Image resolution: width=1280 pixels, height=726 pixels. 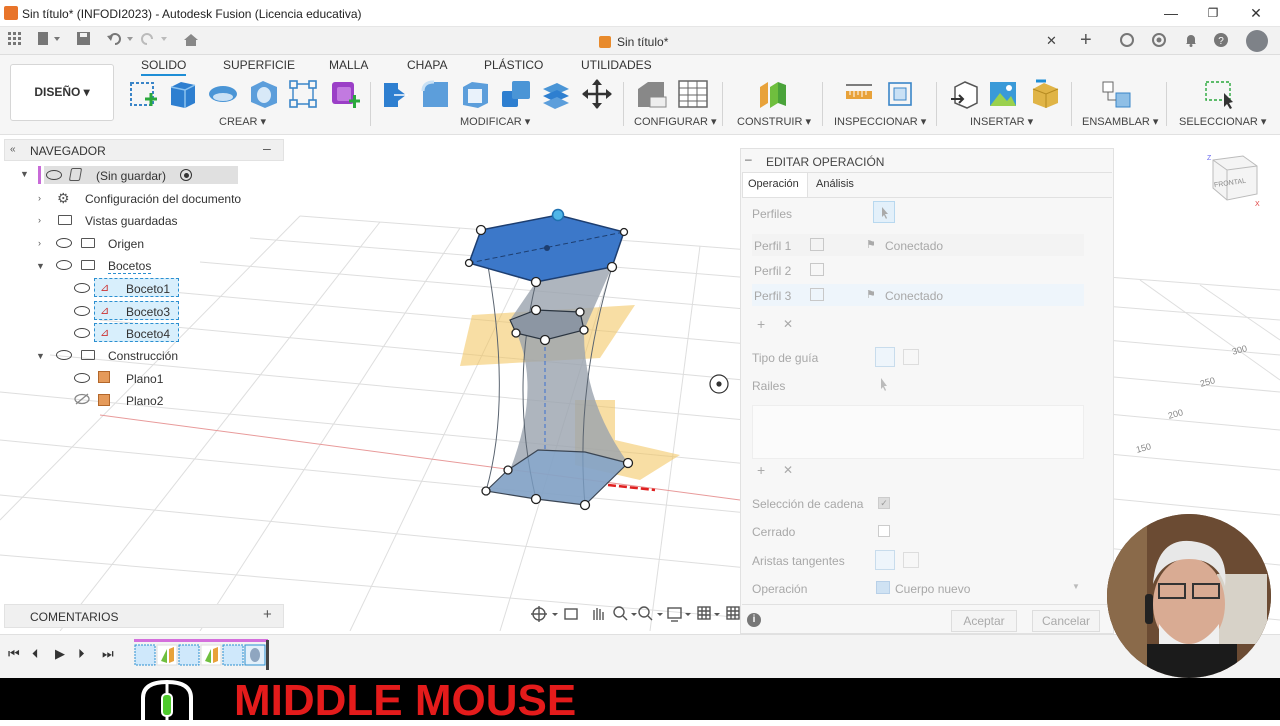 What do you see at coordinates (35, 654) in the screenshot?
I see `step-back-button: ⏴` at bounding box center [35, 654].